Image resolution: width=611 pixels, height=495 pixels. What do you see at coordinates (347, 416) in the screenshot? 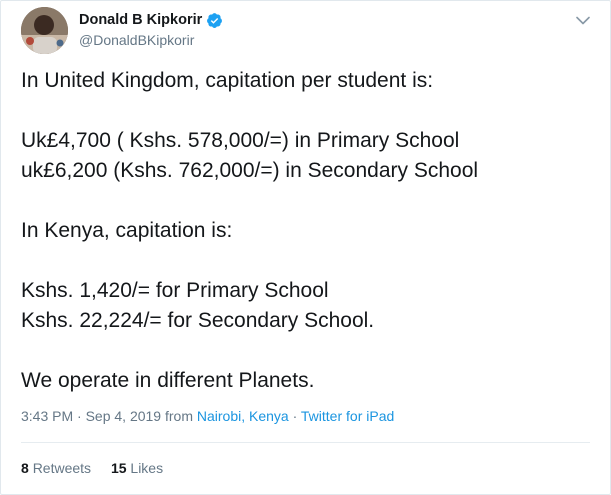
I see `source-link: Twitter for iPad` at bounding box center [347, 416].